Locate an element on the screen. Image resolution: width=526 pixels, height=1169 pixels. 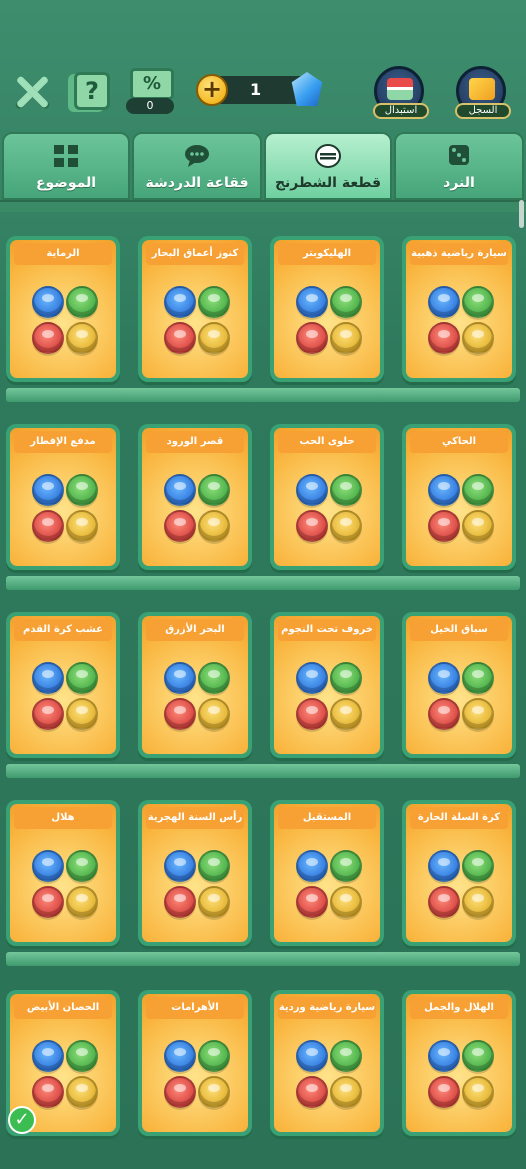
piece-card-title: البحر الأزرق is located at coordinates (195, 630).